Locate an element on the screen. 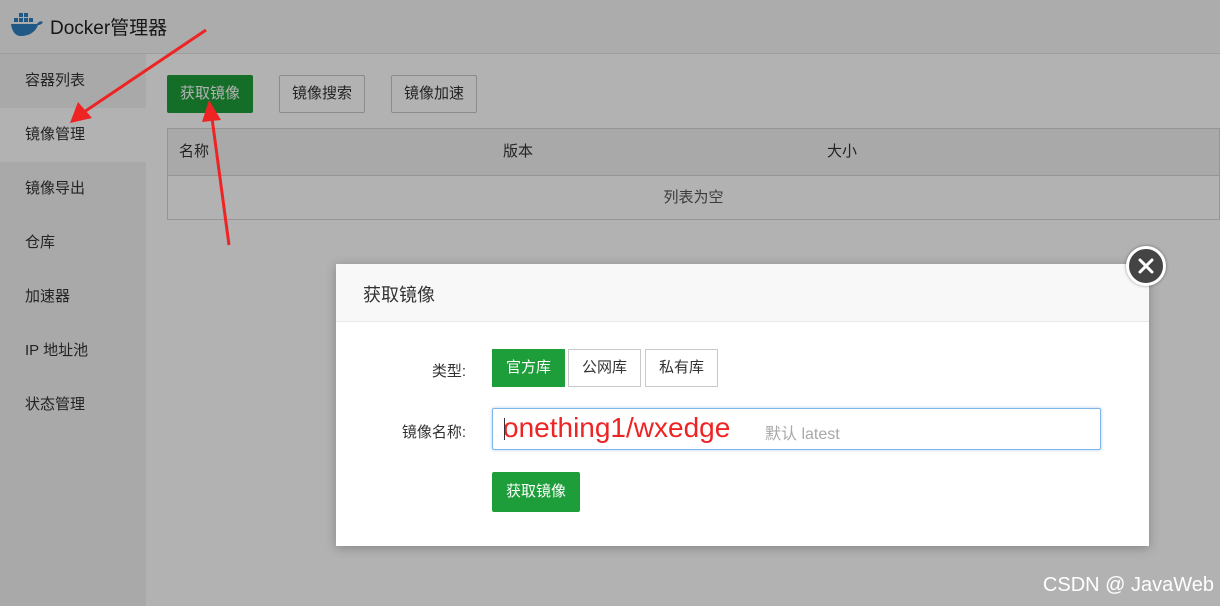 This screenshot has height=606, width=1220. type-option-official: 官方库 is located at coordinates (529, 368).